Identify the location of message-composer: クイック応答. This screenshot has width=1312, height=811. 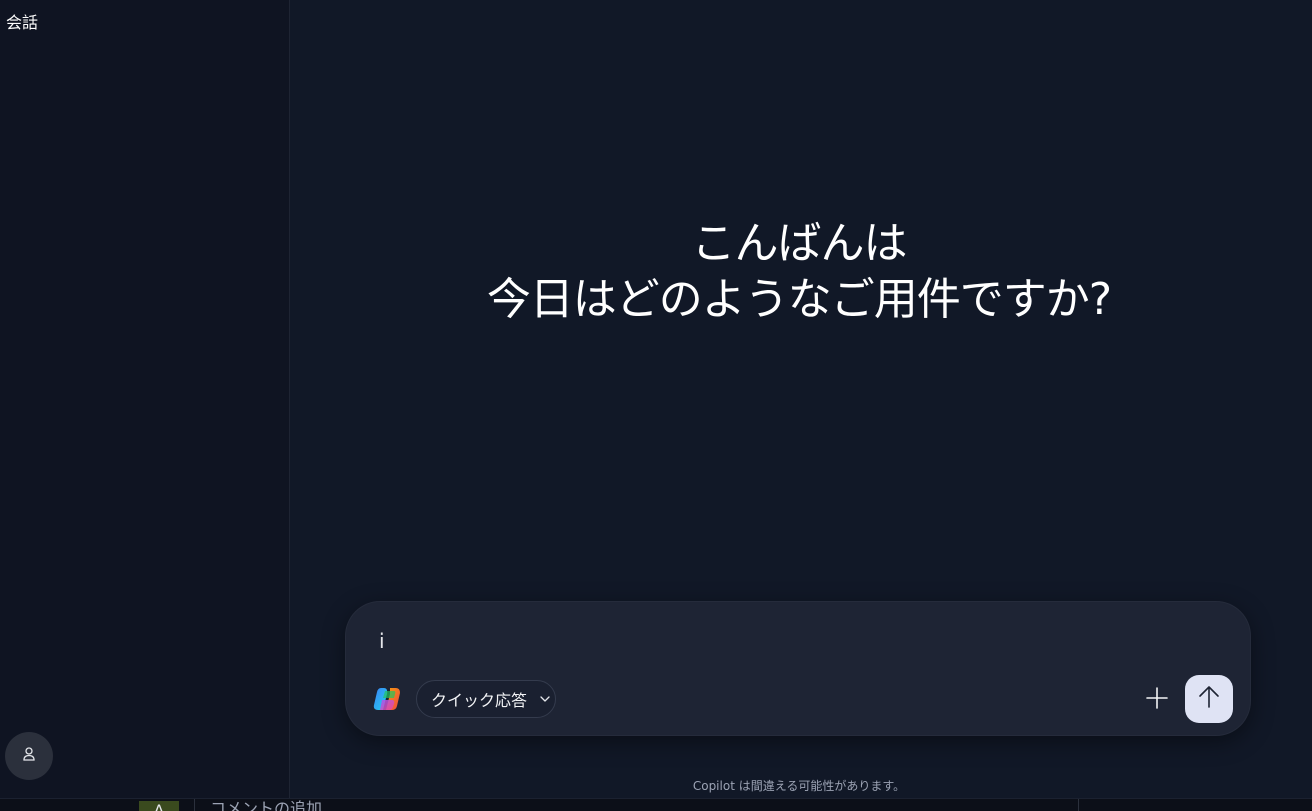
(798, 668).